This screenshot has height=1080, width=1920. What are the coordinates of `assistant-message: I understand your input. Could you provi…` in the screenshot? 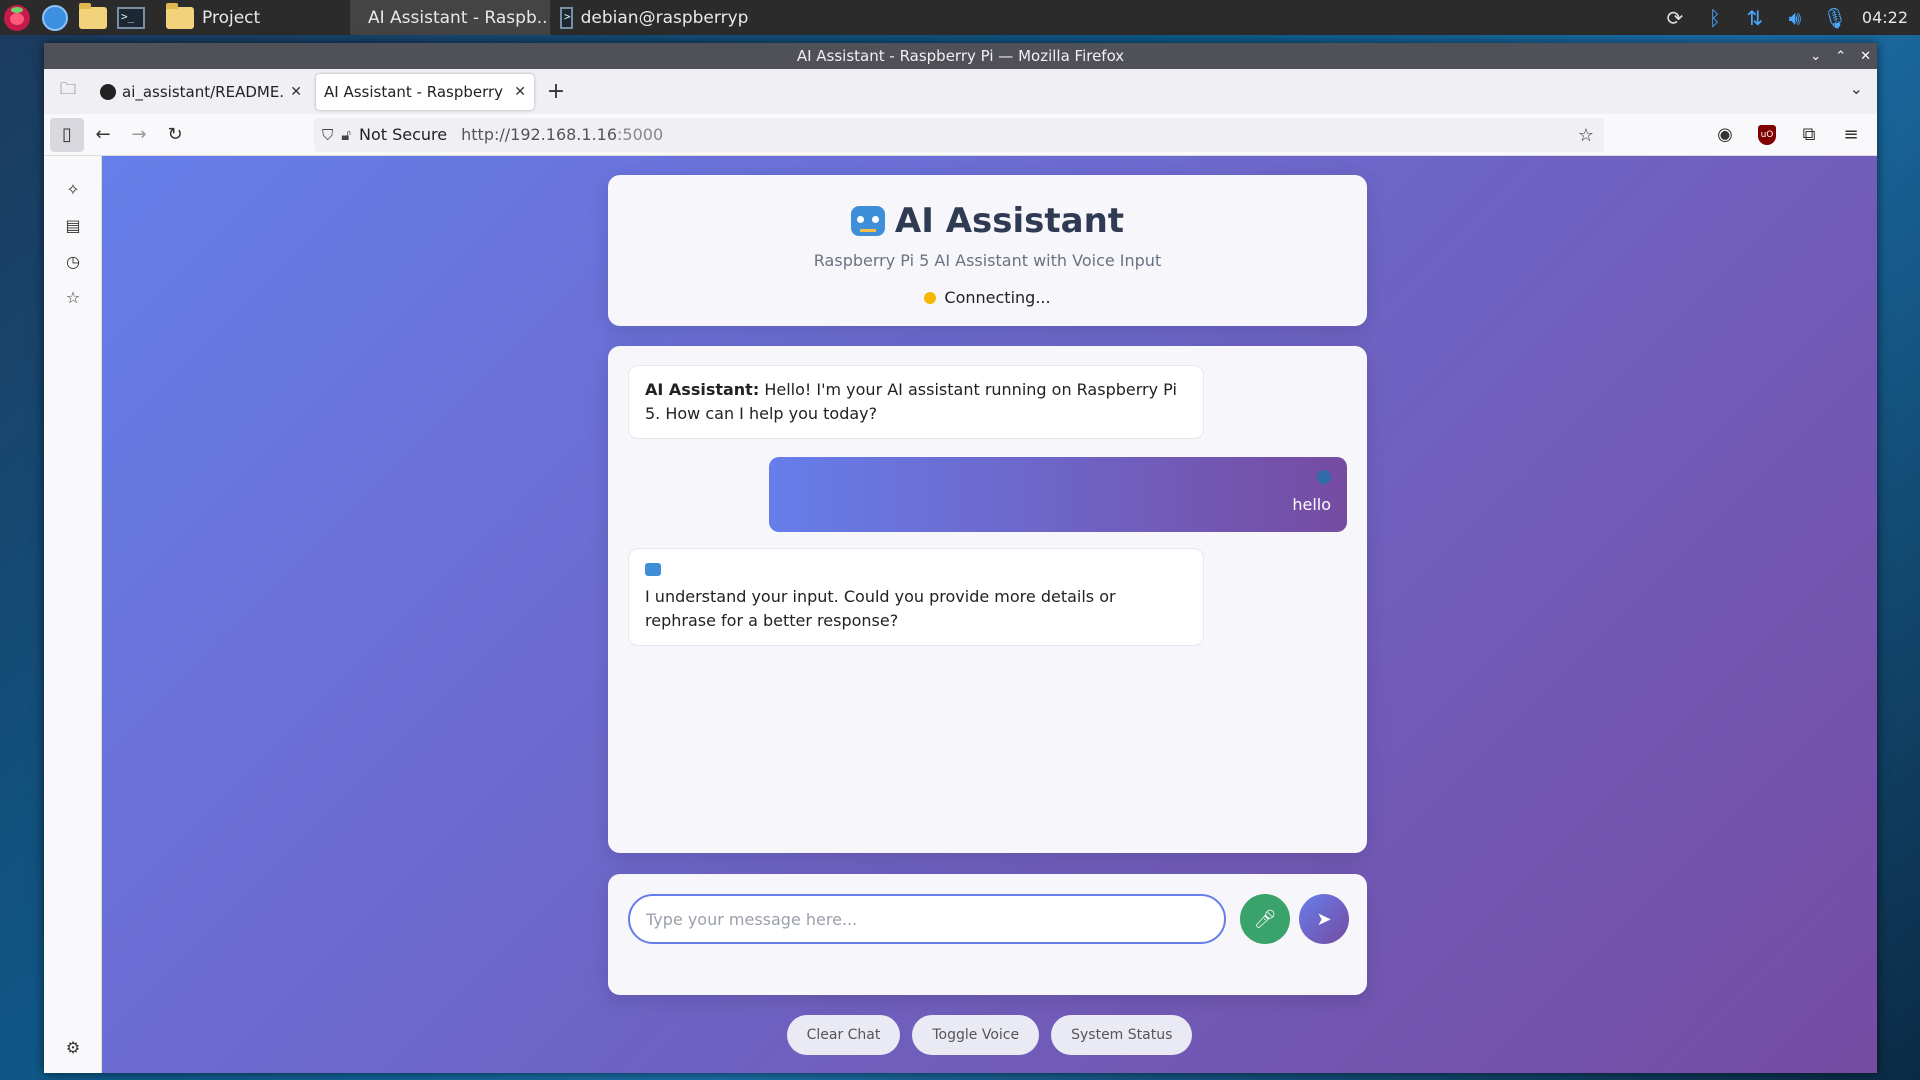 It's located at (916, 597).